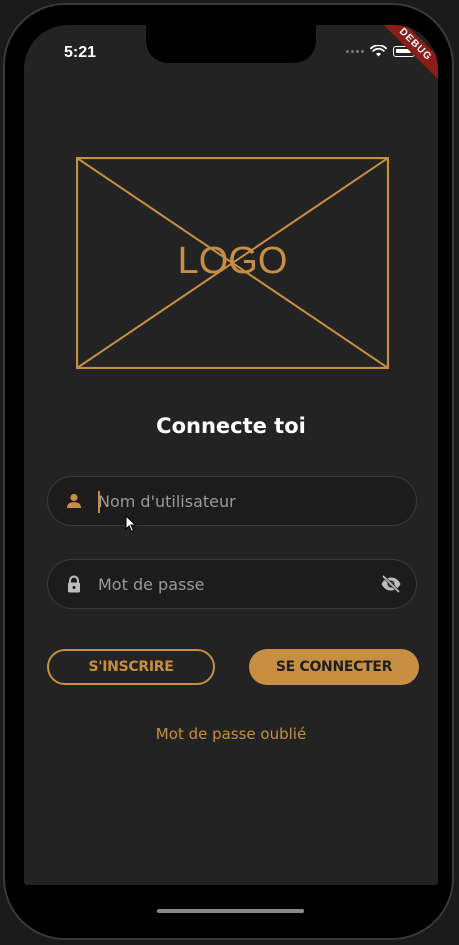 The image size is (459, 945). I want to click on text-caret, so click(99, 502).